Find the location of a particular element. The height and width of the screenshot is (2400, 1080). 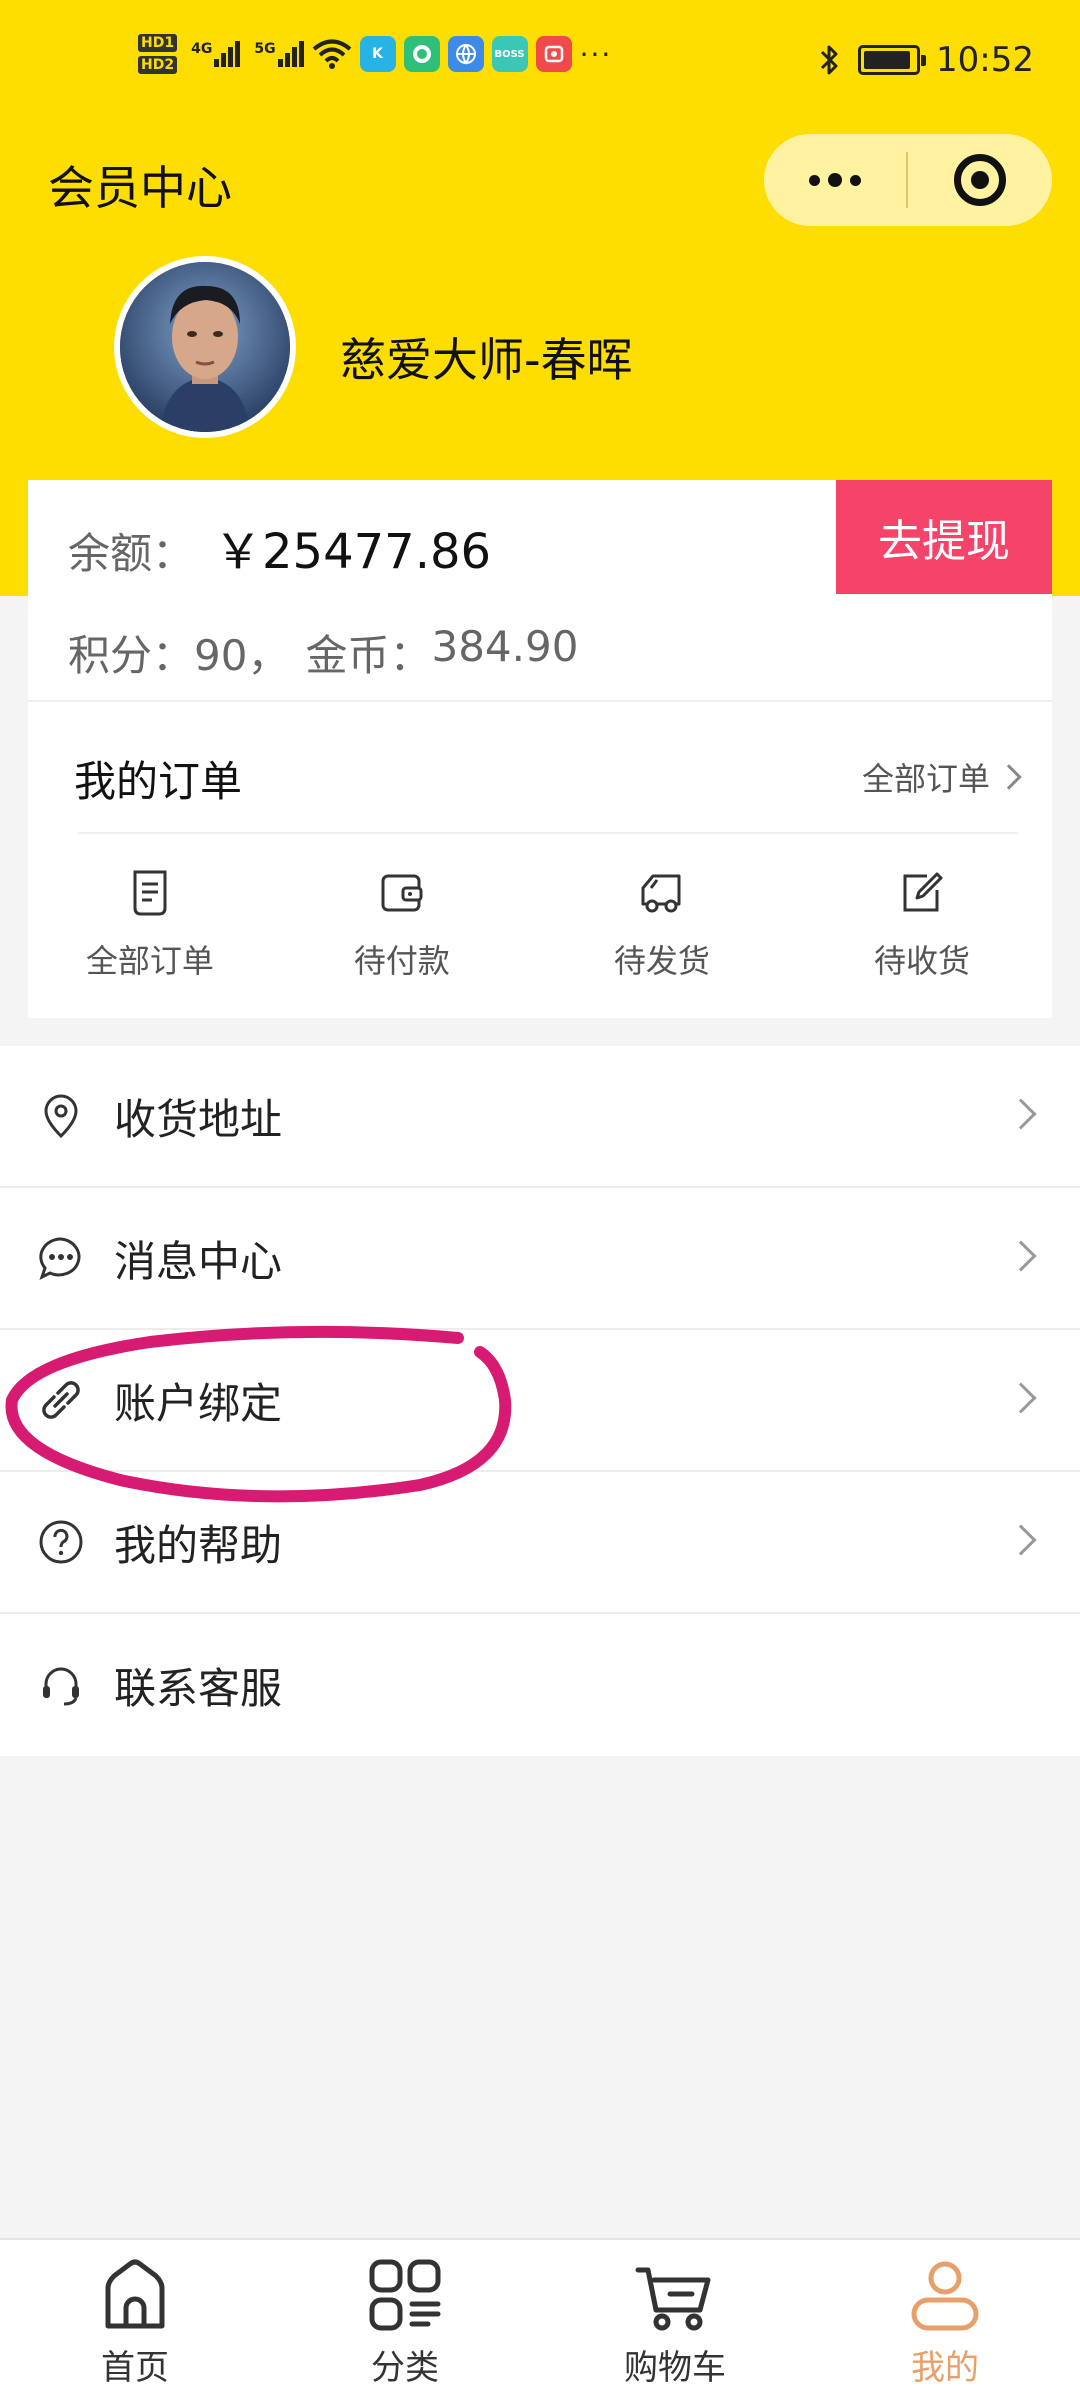

order-shortcut-label: 全部订单 is located at coordinates (149, 961).